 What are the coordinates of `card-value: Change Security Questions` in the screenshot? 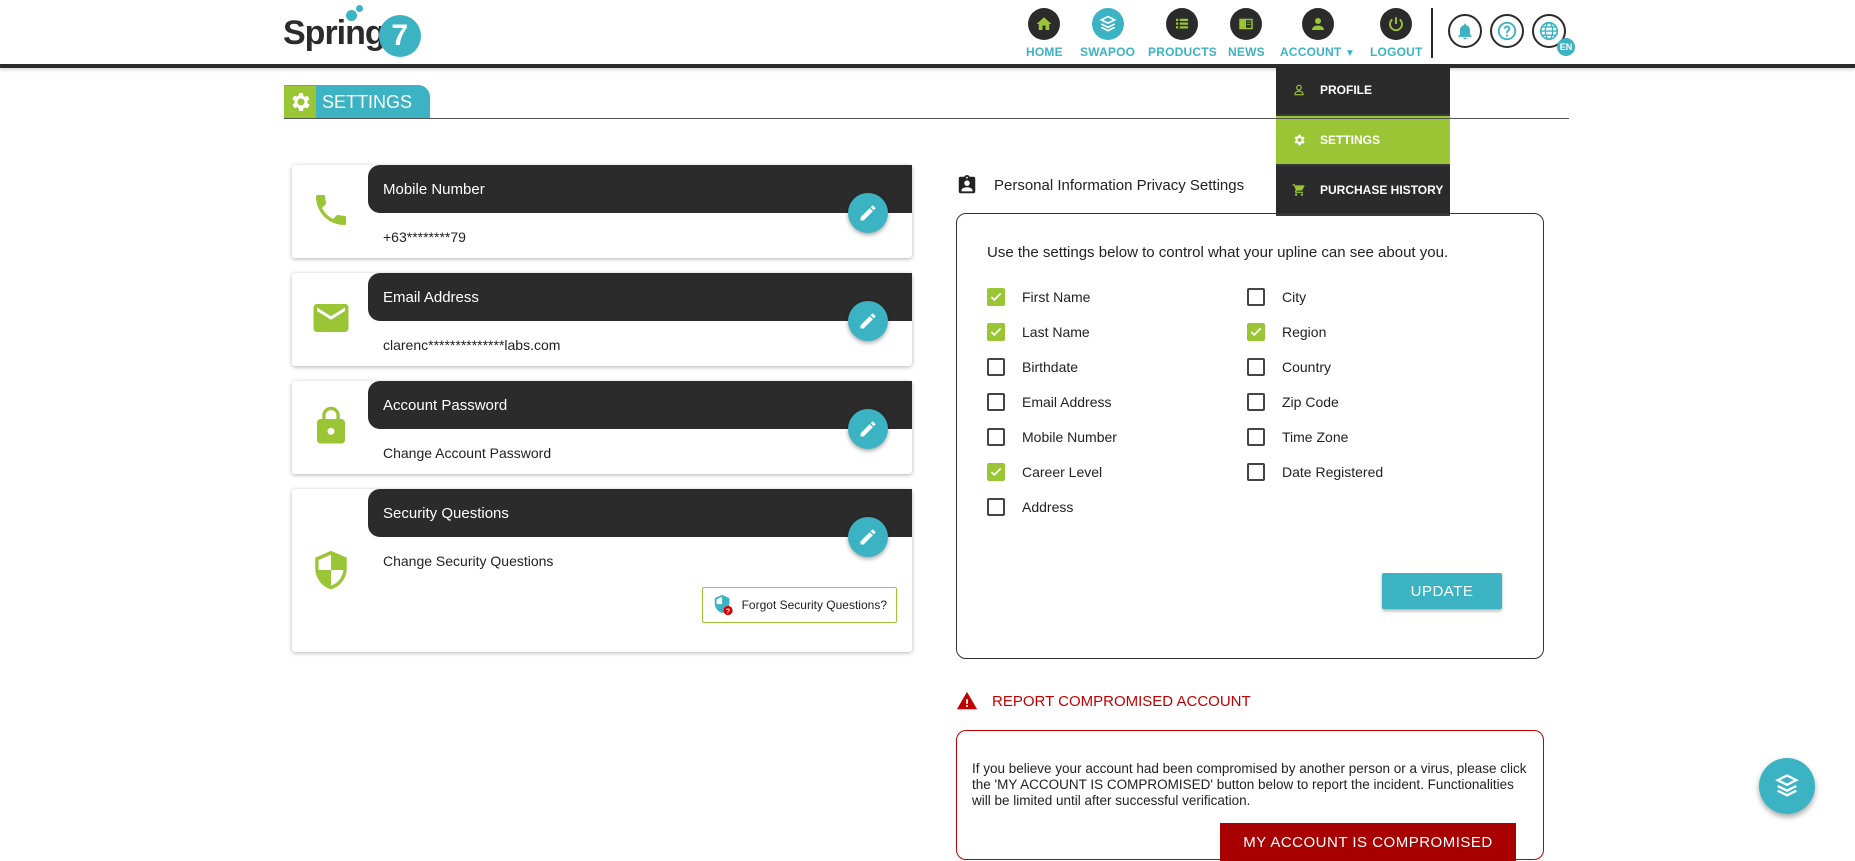 It's located at (468, 561).